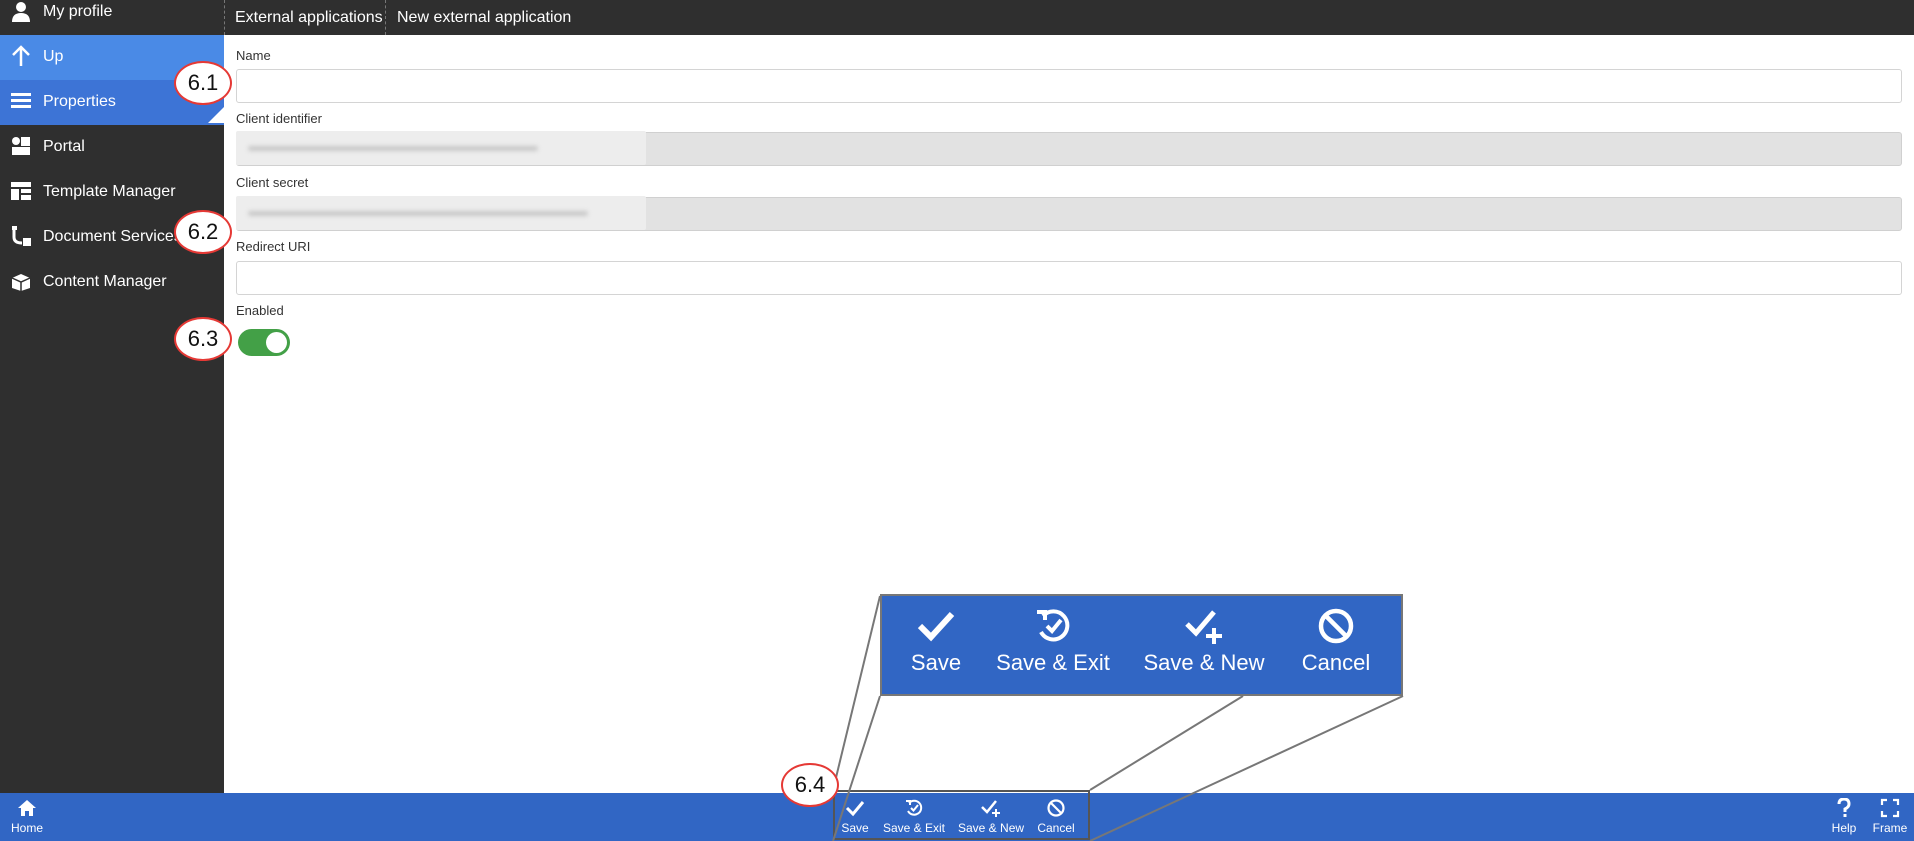 This screenshot has height=841, width=1914. Describe the element at coordinates (203, 232) in the screenshot. I see `annotation-badge: 6.2` at that location.